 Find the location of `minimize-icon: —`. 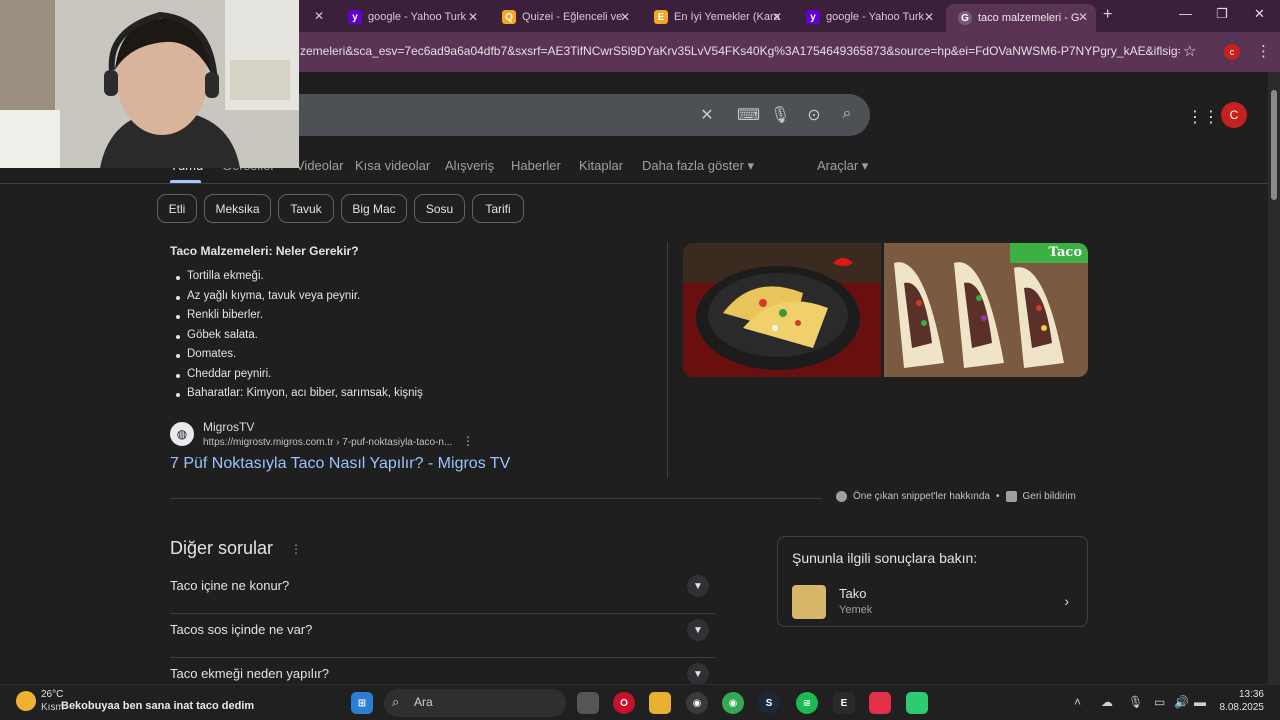

minimize-icon: — is located at coordinates (1185, 13).